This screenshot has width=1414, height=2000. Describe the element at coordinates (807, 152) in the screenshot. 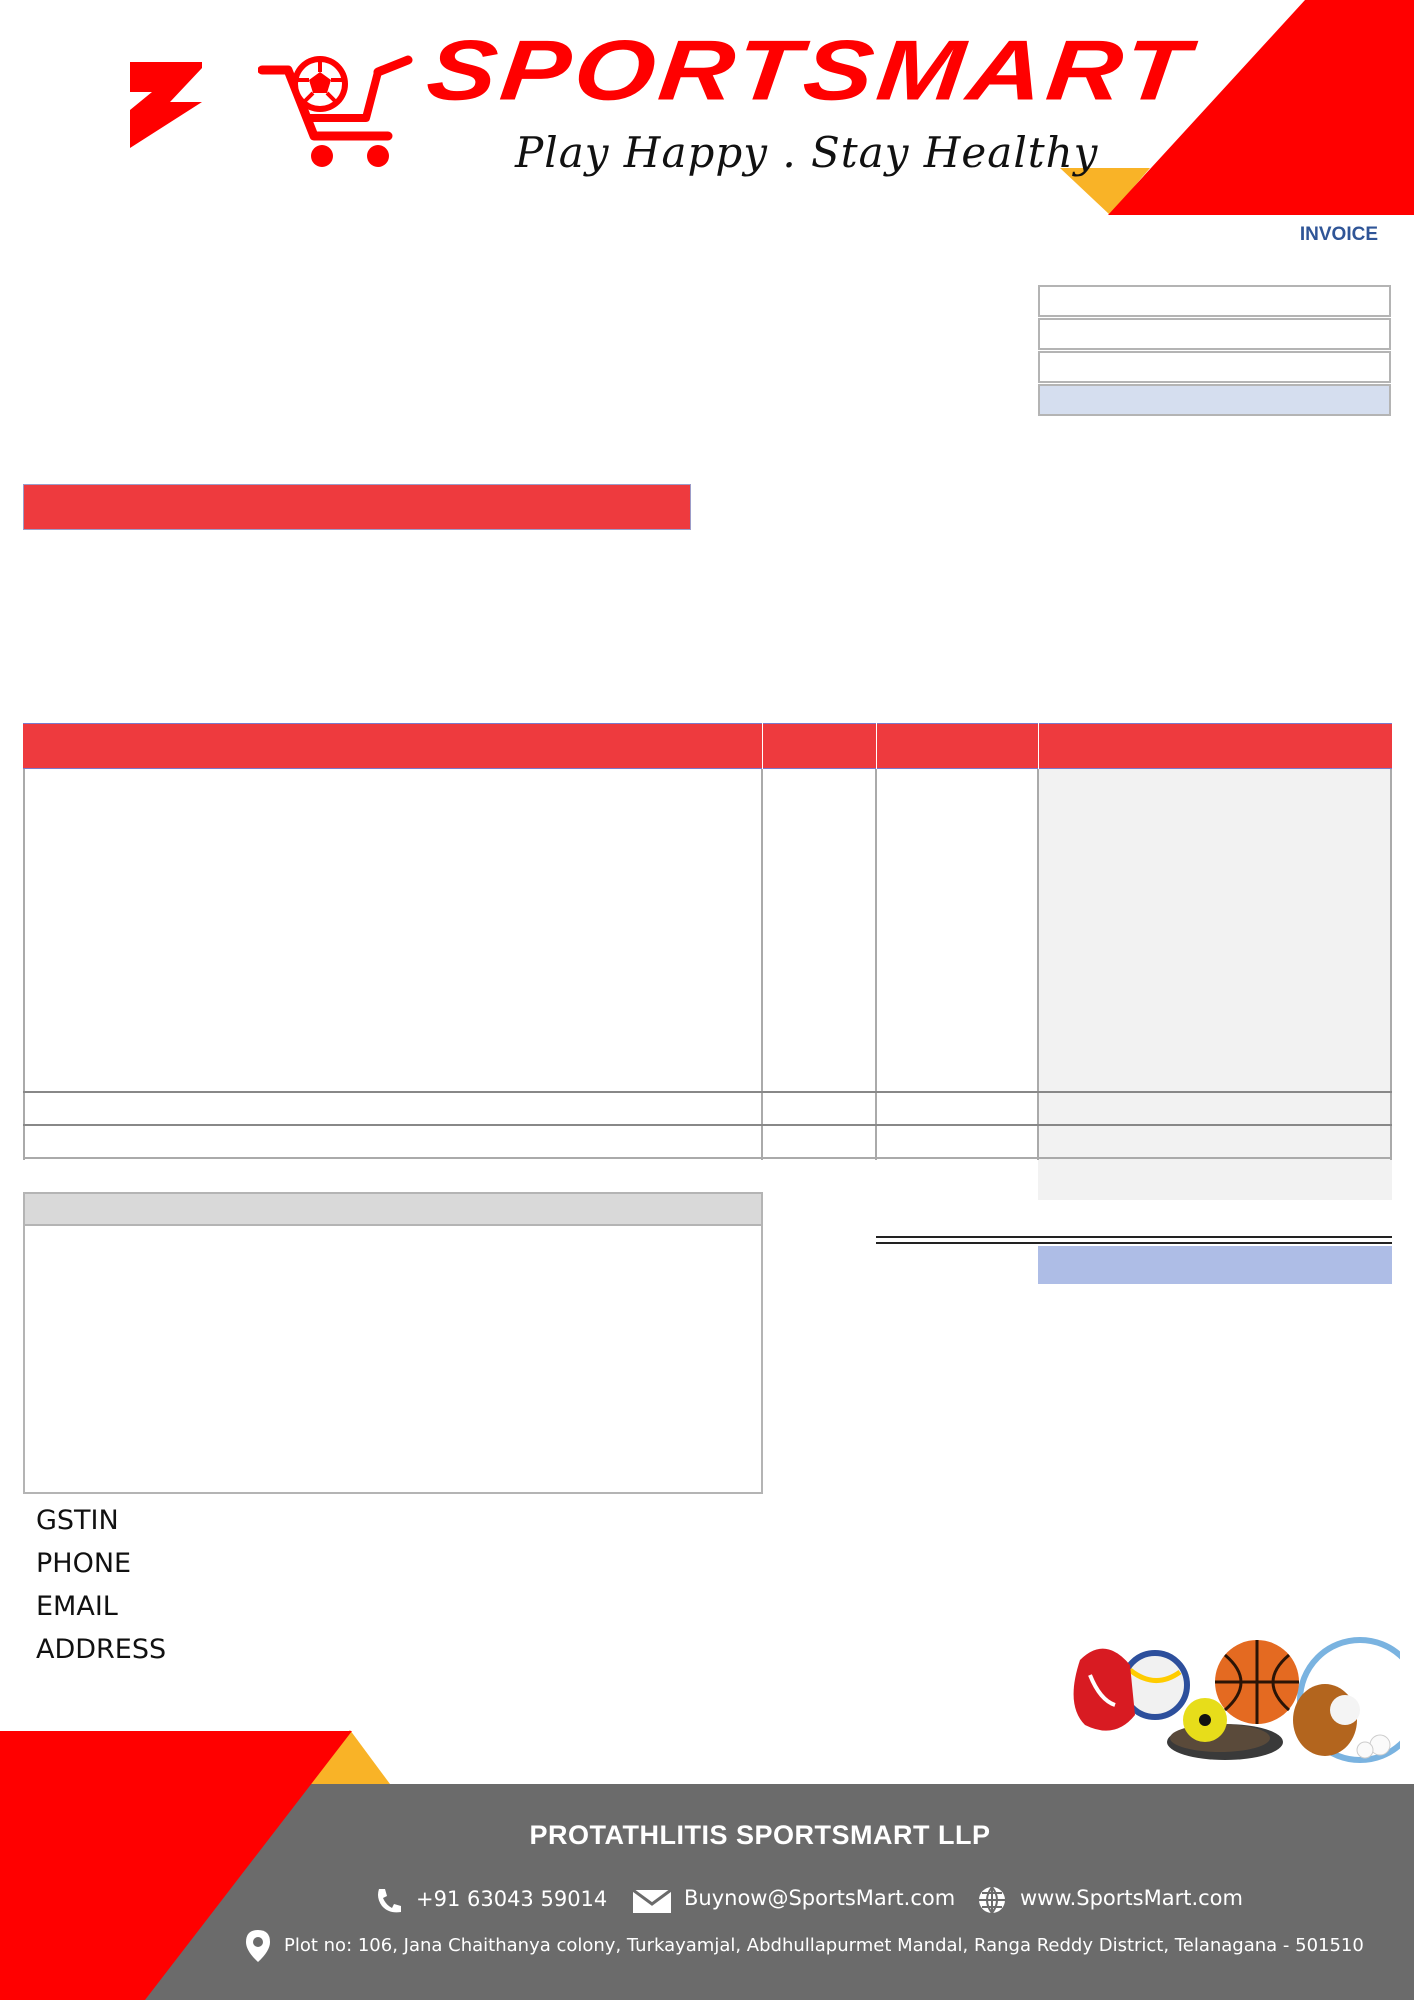

I see `brand-tagline: Play Happy . Stay Healthy` at that location.